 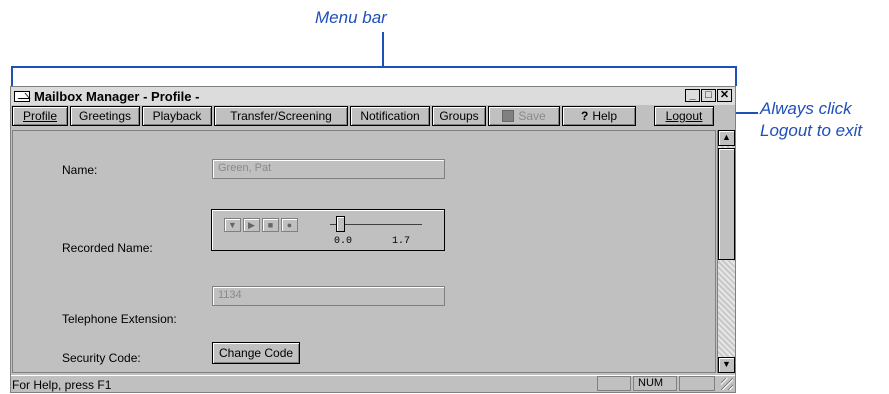 I want to click on maximize-button: □, so click(x=708, y=95).